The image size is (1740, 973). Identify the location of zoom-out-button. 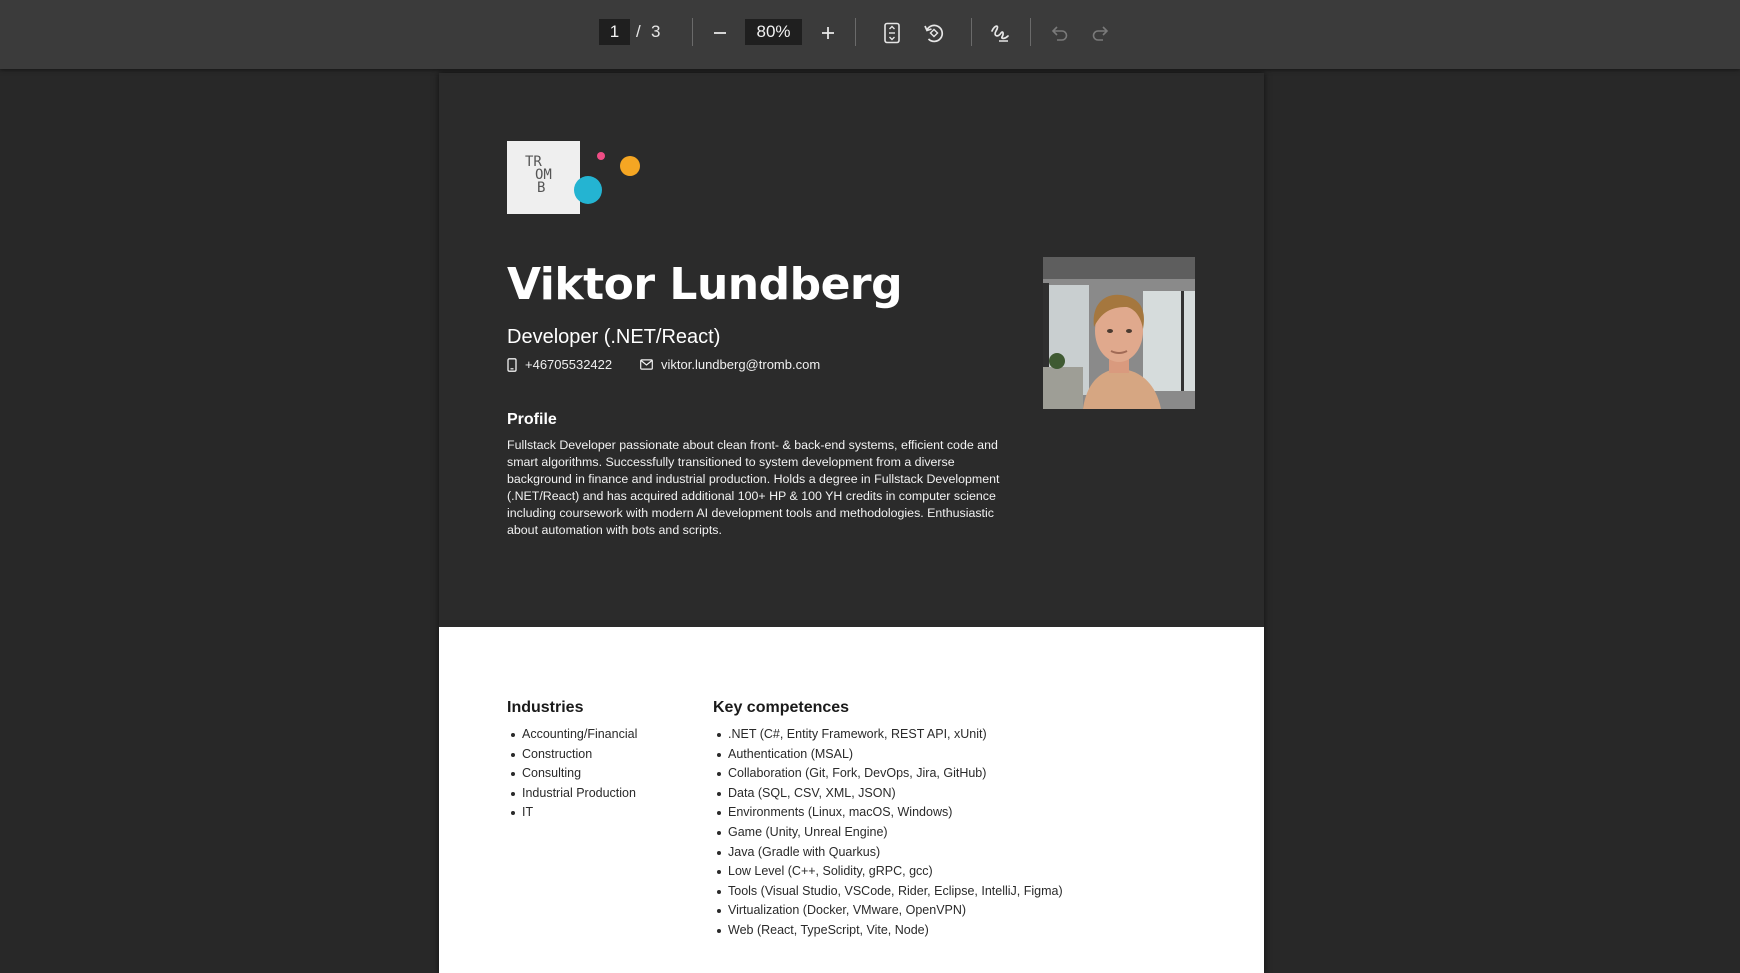
(720, 33).